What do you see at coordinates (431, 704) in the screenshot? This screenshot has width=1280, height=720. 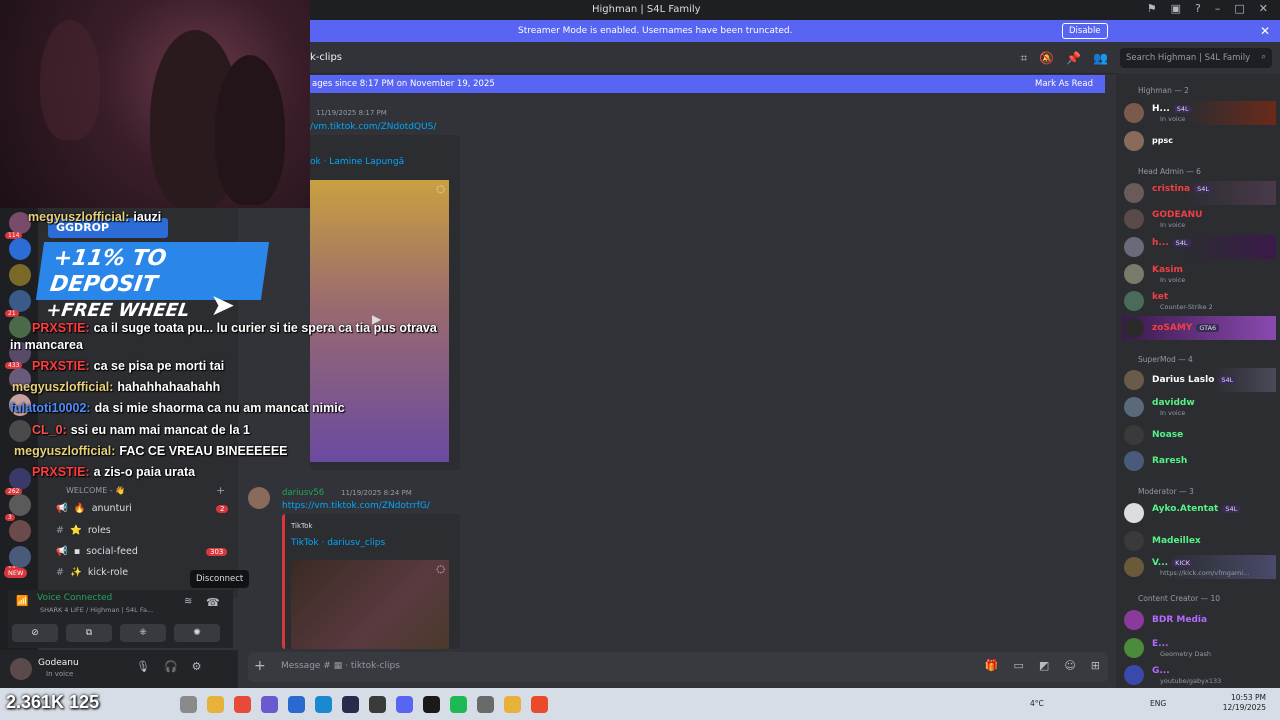 I see `terminal-icon` at bounding box center [431, 704].